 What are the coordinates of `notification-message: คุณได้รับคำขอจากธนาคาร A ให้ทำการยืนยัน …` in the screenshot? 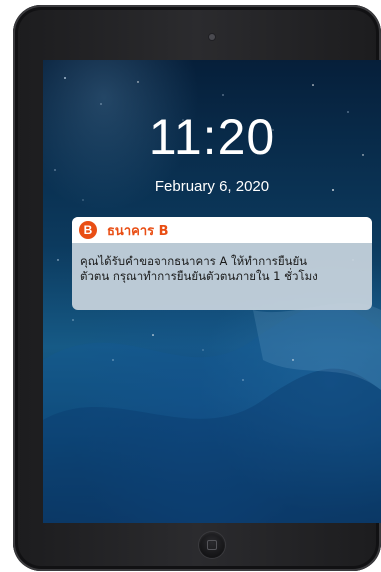 It's located at (222, 263).